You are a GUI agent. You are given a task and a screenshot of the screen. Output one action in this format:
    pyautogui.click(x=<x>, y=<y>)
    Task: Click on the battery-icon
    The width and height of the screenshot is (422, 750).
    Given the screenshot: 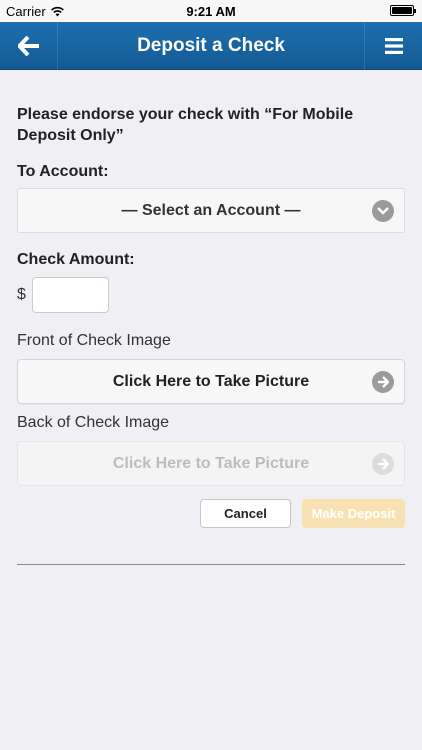 What is the action you would take?
    pyautogui.click(x=403, y=10)
    